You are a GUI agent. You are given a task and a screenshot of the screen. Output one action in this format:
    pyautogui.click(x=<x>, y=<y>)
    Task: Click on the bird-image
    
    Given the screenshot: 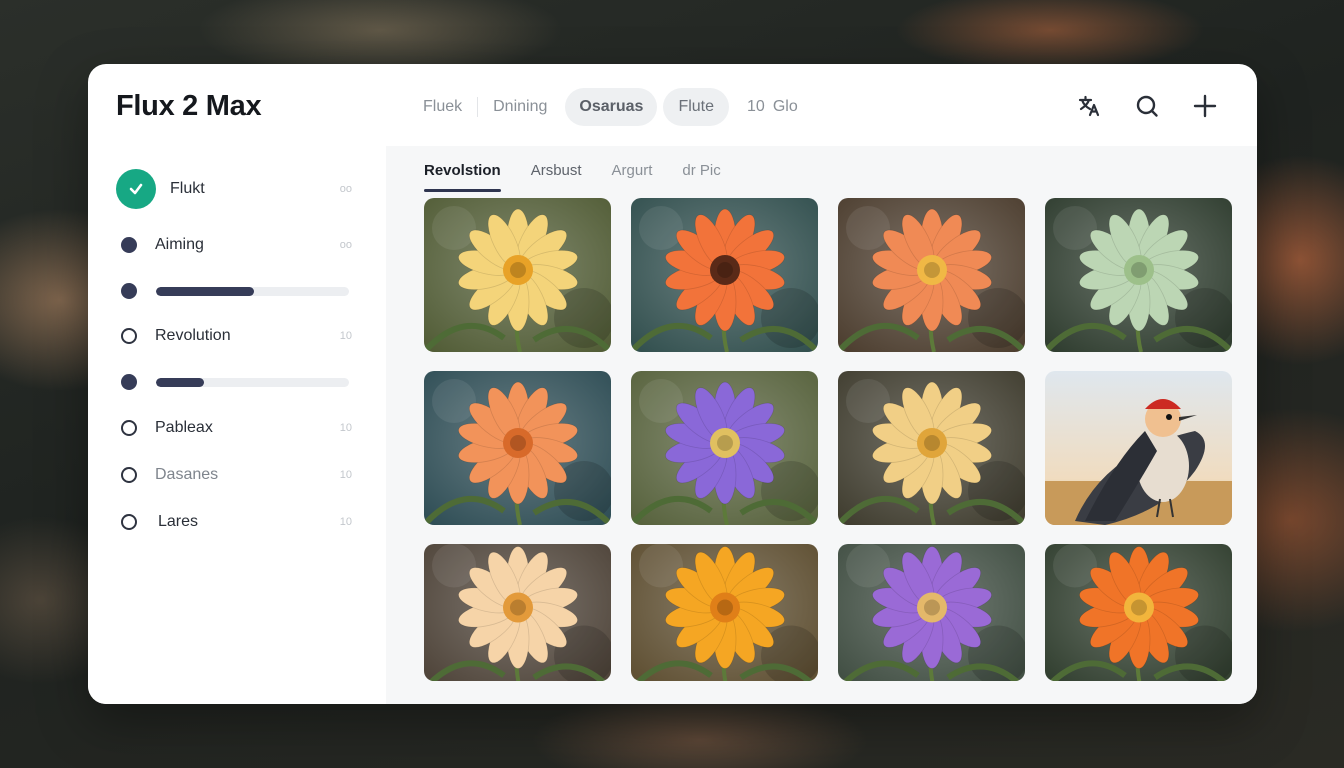 What is the action you would take?
    pyautogui.click(x=1138, y=448)
    